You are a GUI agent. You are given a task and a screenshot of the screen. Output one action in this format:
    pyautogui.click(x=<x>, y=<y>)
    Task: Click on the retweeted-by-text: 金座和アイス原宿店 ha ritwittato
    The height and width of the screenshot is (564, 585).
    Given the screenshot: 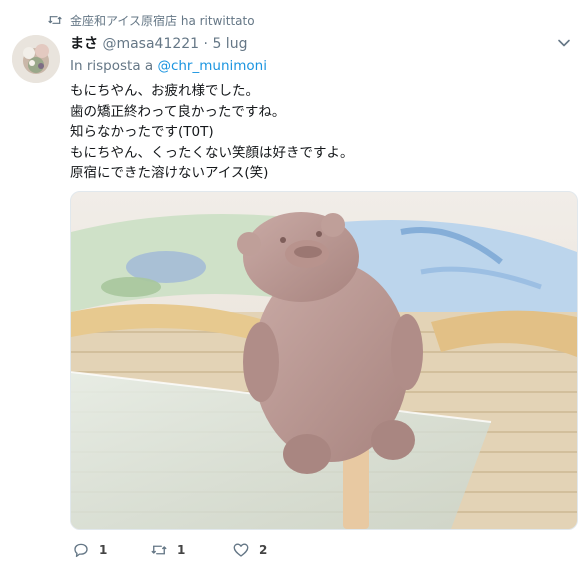 What is the action you would take?
    pyautogui.click(x=162, y=20)
    